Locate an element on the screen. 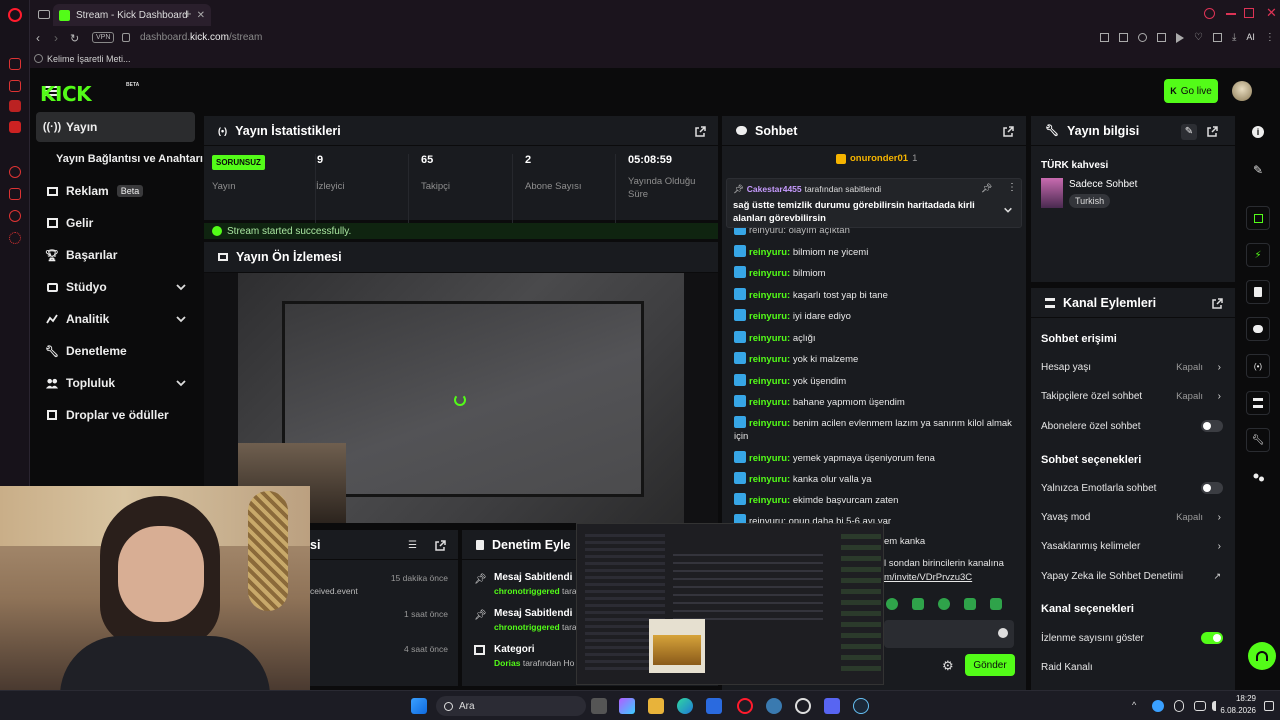 The height and width of the screenshot is (720, 1280). new-tab-icon: + is located at coordinates (188, 13).